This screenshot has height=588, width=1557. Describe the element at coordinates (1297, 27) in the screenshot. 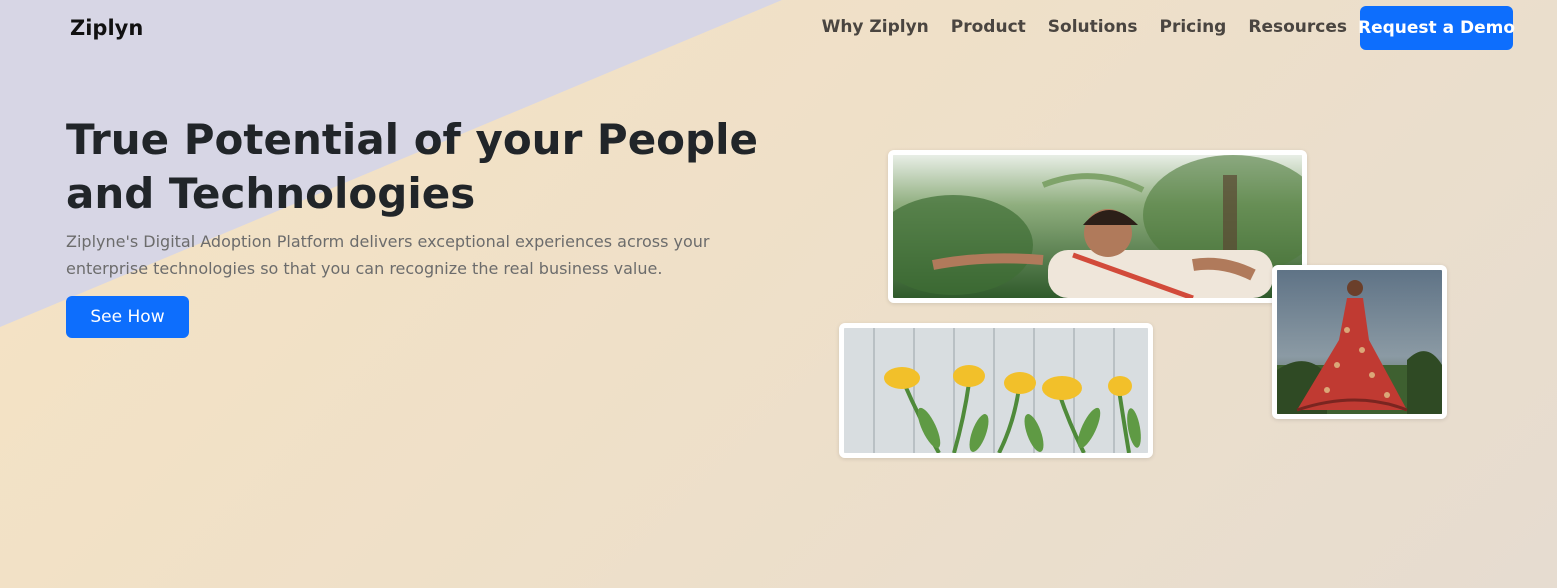

I see `nav-link-resources: Resources` at that location.